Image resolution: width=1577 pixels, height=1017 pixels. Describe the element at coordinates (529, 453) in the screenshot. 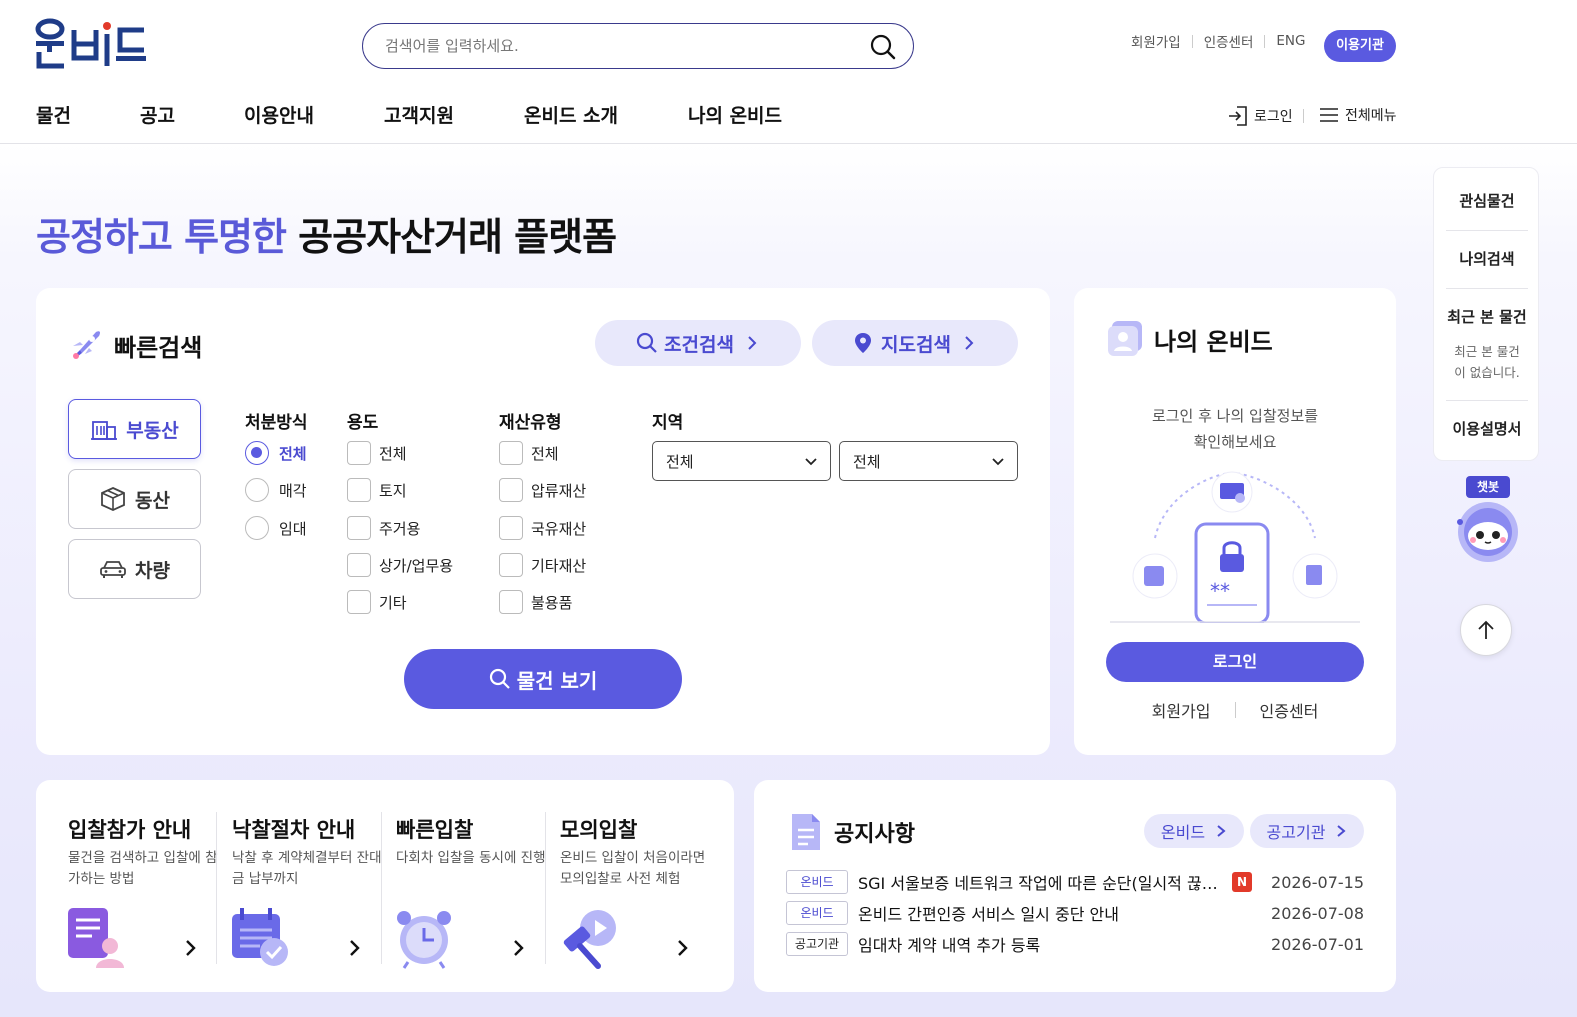

I see `asset-option-all: 전체` at that location.